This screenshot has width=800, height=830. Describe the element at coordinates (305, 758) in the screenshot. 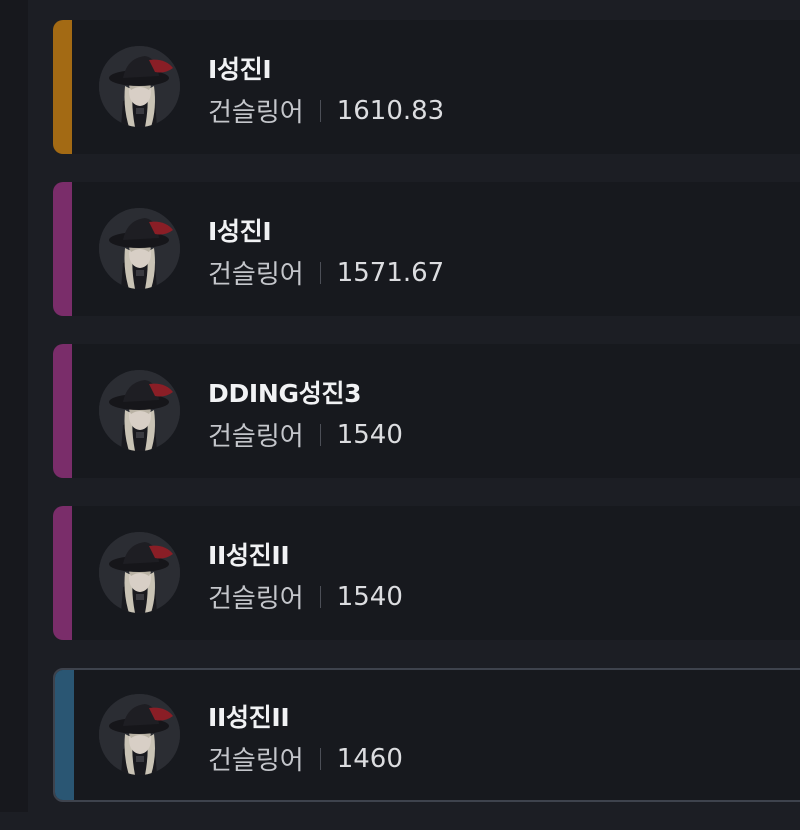

I see `character-meta: 건슬링어 1460` at that location.